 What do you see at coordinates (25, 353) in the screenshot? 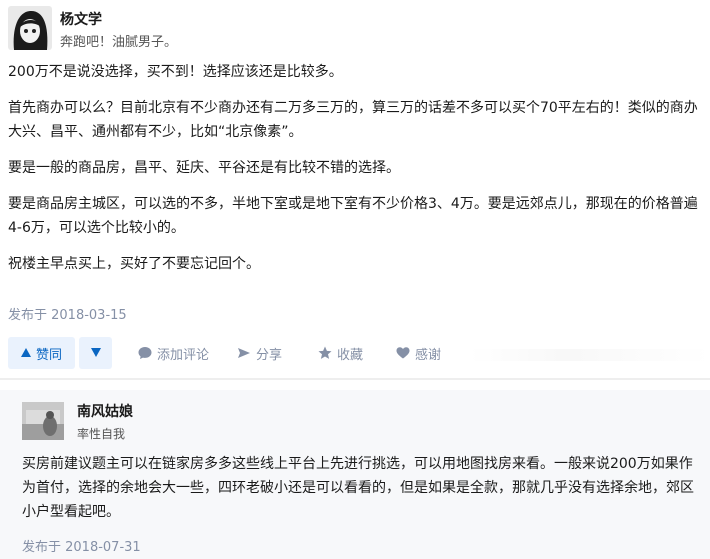
I see `triangle-up-icon` at bounding box center [25, 353].